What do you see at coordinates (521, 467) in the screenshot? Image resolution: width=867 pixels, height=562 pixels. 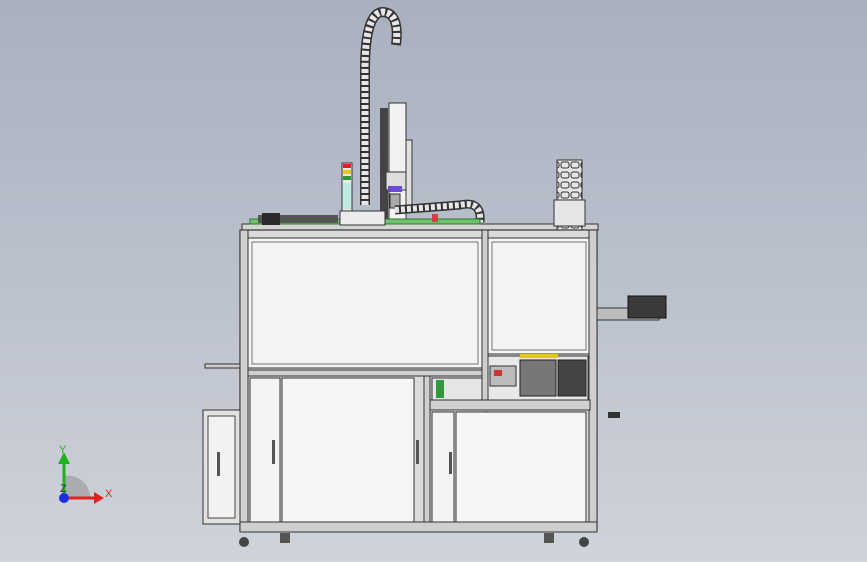 I see `right-door` at bounding box center [521, 467].